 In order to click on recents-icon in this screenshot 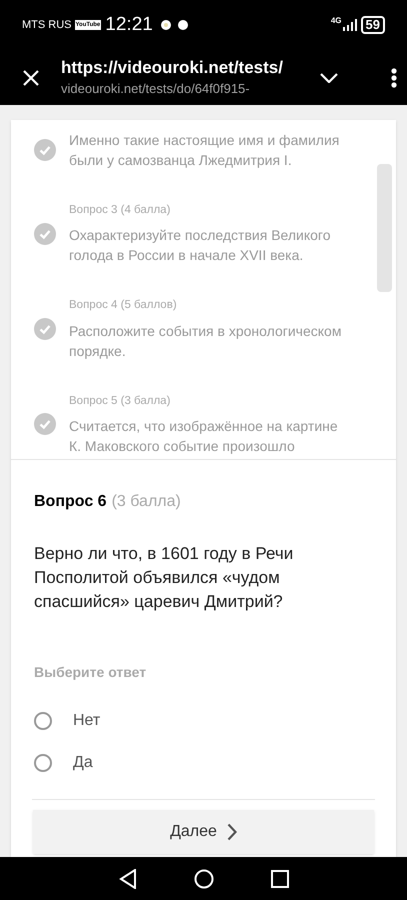, I will do `click(279, 879)`.